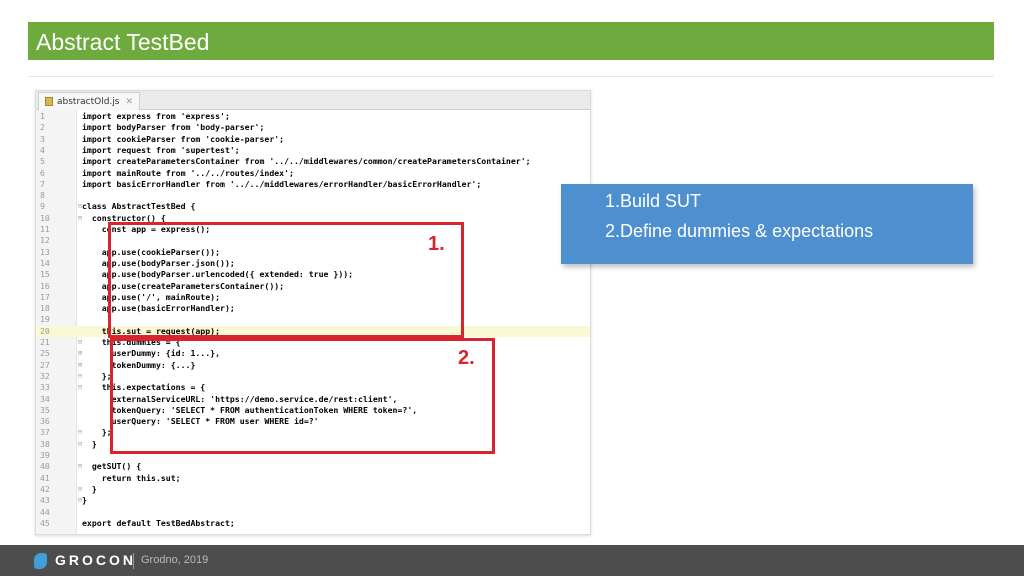 The width and height of the screenshot is (1024, 576). I want to click on footer-subtitle: Grodno, 2019, so click(175, 560).